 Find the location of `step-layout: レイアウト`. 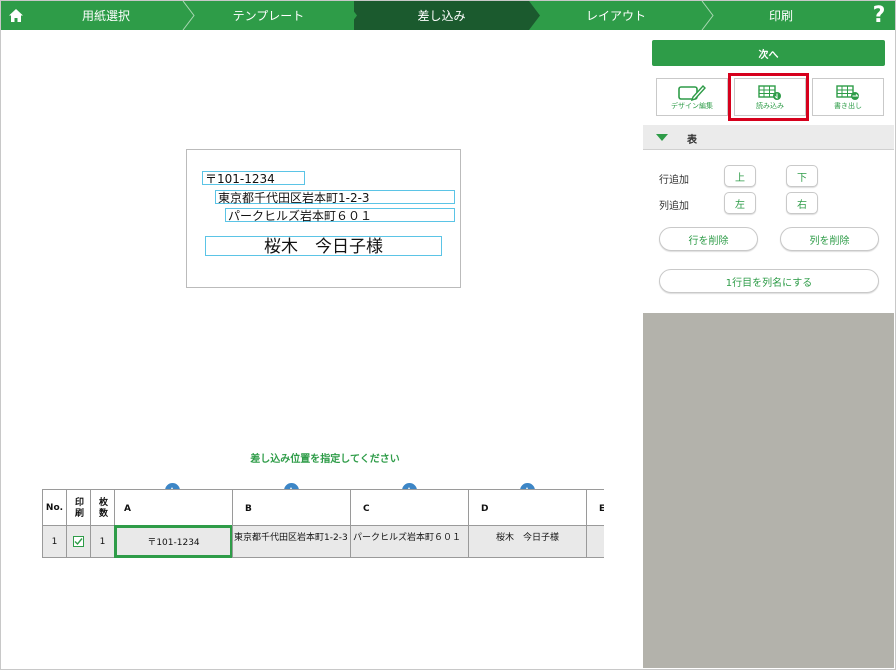

step-layout: レイアウト is located at coordinates (616, 15).